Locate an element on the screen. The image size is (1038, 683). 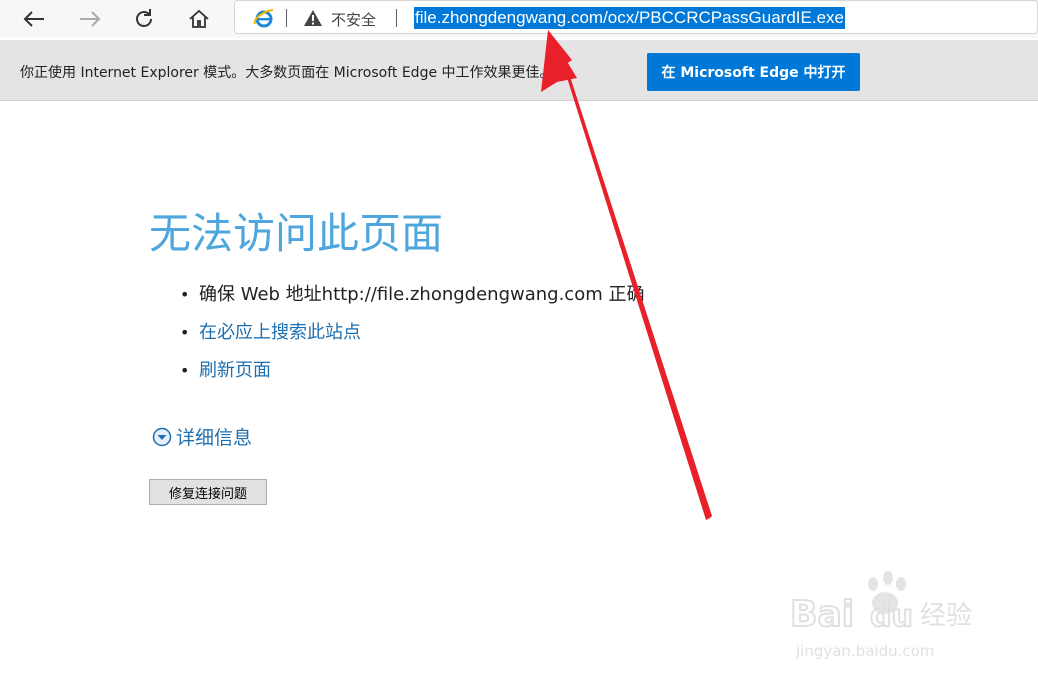
internet-explorer-icon is located at coordinates (263, 18).